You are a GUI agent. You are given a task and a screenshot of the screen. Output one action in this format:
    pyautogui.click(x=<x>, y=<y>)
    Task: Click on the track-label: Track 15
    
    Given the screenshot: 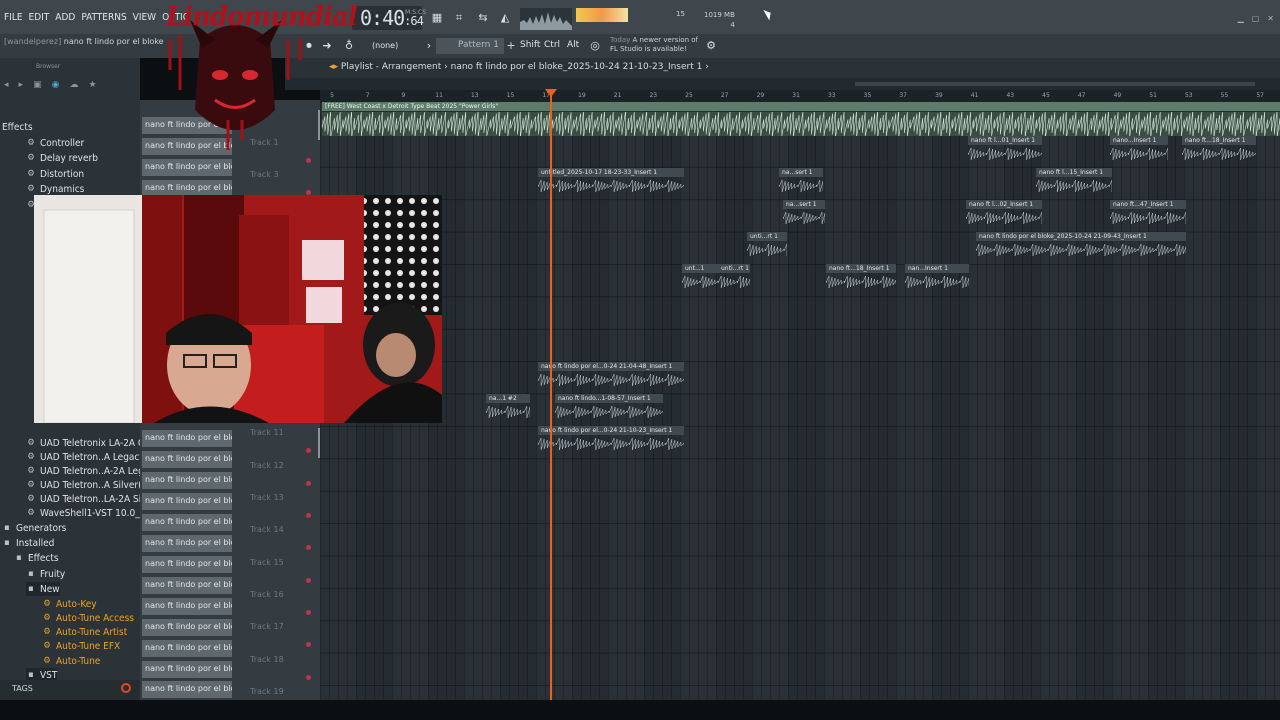 What is the action you would take?
    pyautogui.click(x=267, y=562)
    